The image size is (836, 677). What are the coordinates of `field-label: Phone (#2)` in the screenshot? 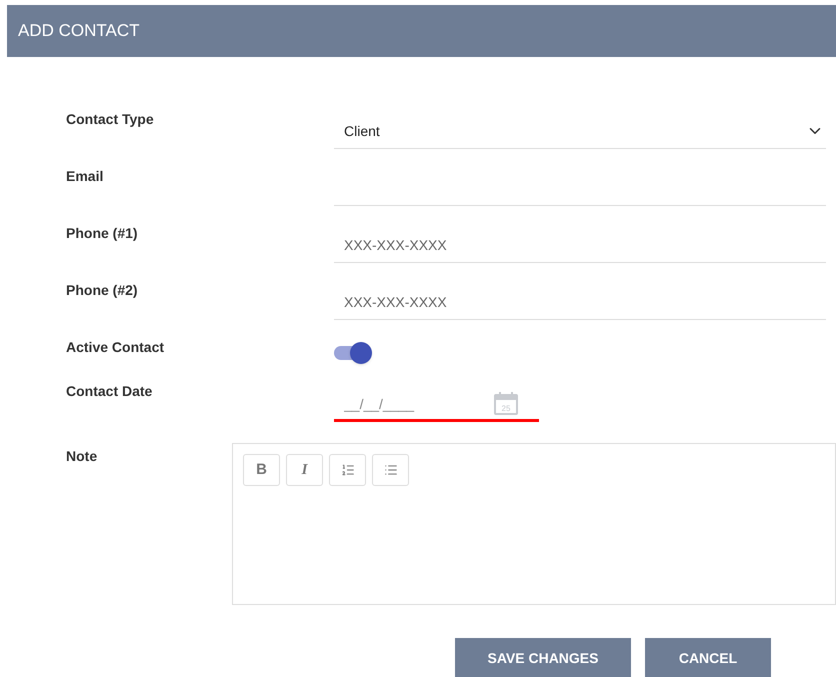 It's located at (102, 290).